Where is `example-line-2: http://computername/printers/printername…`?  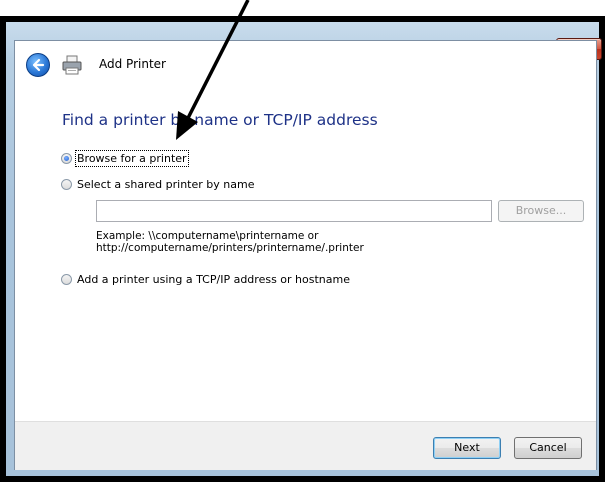 example-line-2: http://computername/printers/printername… is located at coordinates (230, 248).